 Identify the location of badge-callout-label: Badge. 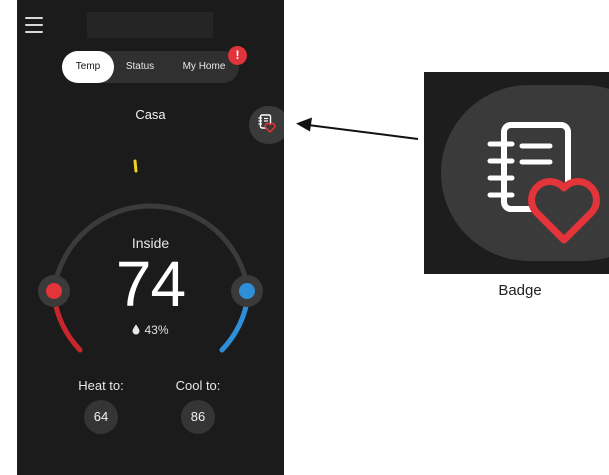
(520, 290).